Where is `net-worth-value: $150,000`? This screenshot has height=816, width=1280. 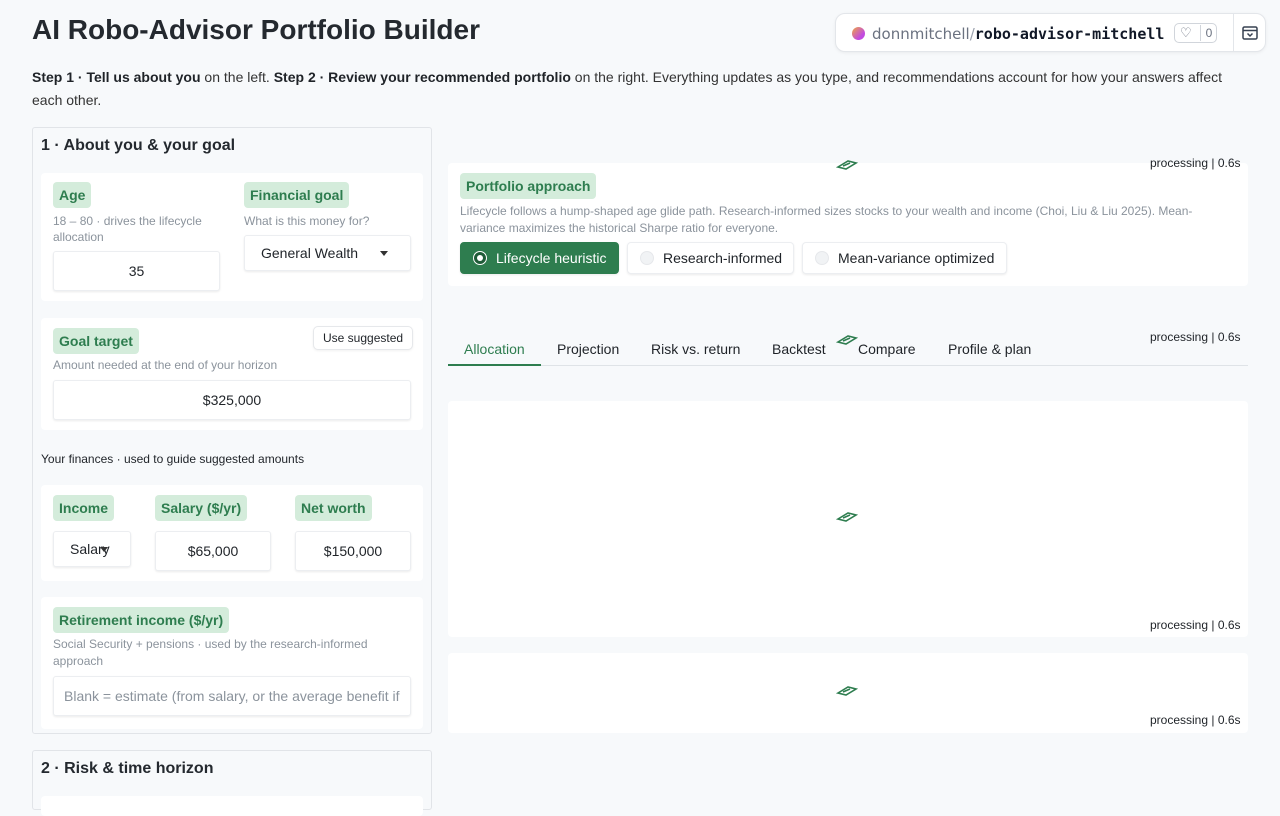 net-worth-value: $150,000 is located at coordinates (353, 551).